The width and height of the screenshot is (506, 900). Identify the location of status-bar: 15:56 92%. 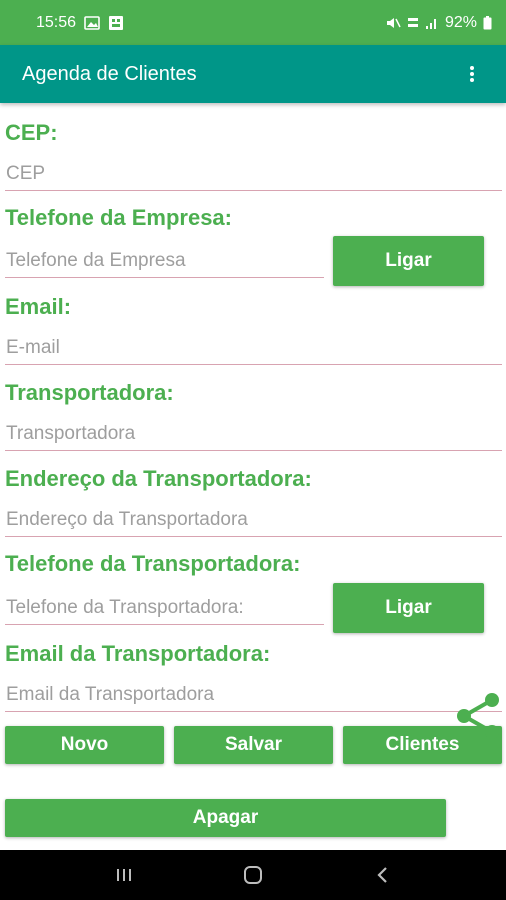
(253, 22).